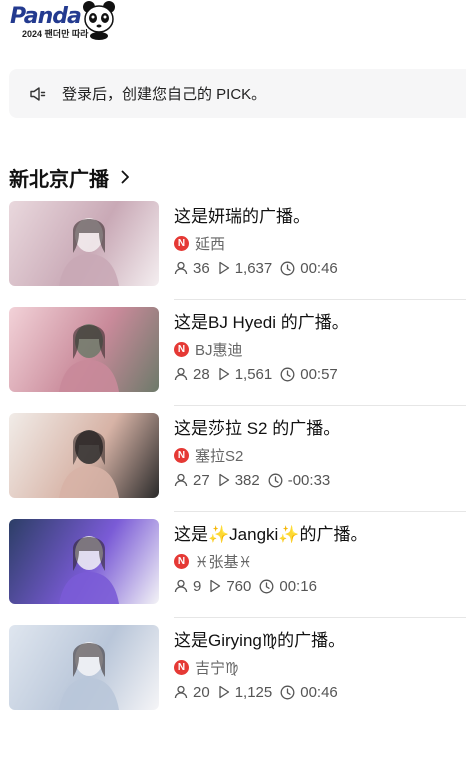  I want to click on broadcast-item: 这是莎拉 S2 的广播。 N 塞拉S2 27 382 -00:33, so click(237, 464).